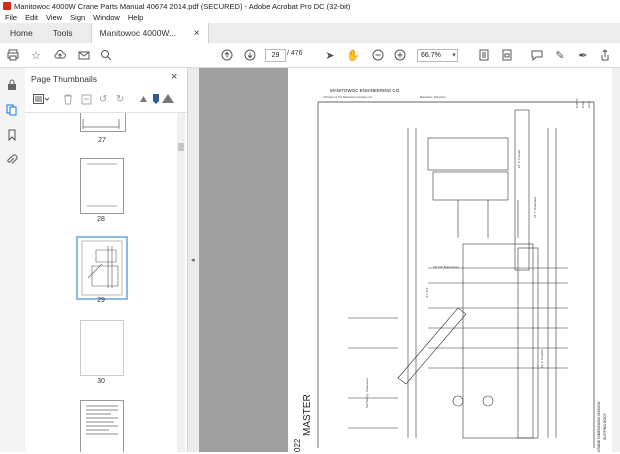 The height and width of the screenshot is (454, 620). I want to click on tab-tools: Tools, so click(67, 33).